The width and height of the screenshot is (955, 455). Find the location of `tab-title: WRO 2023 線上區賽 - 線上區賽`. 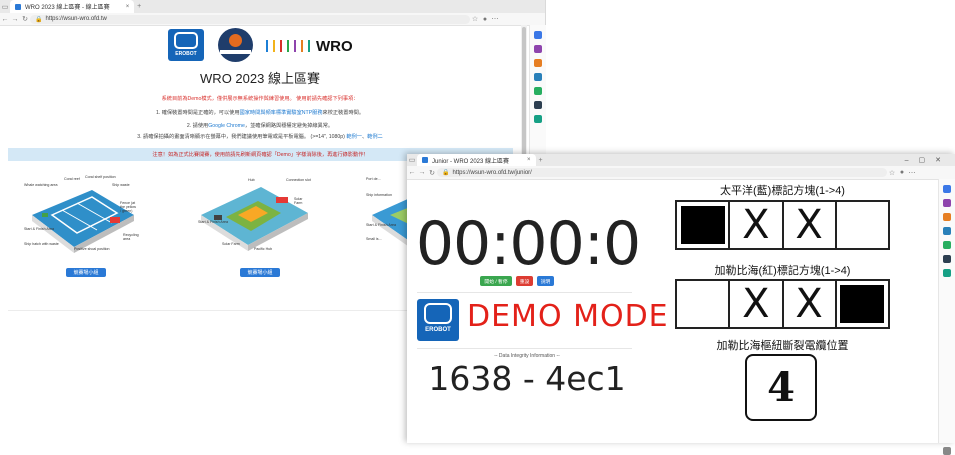

tab-title: WRO 2023 線上區賽 - 線上區賽 is located at coordinates (67, 8).